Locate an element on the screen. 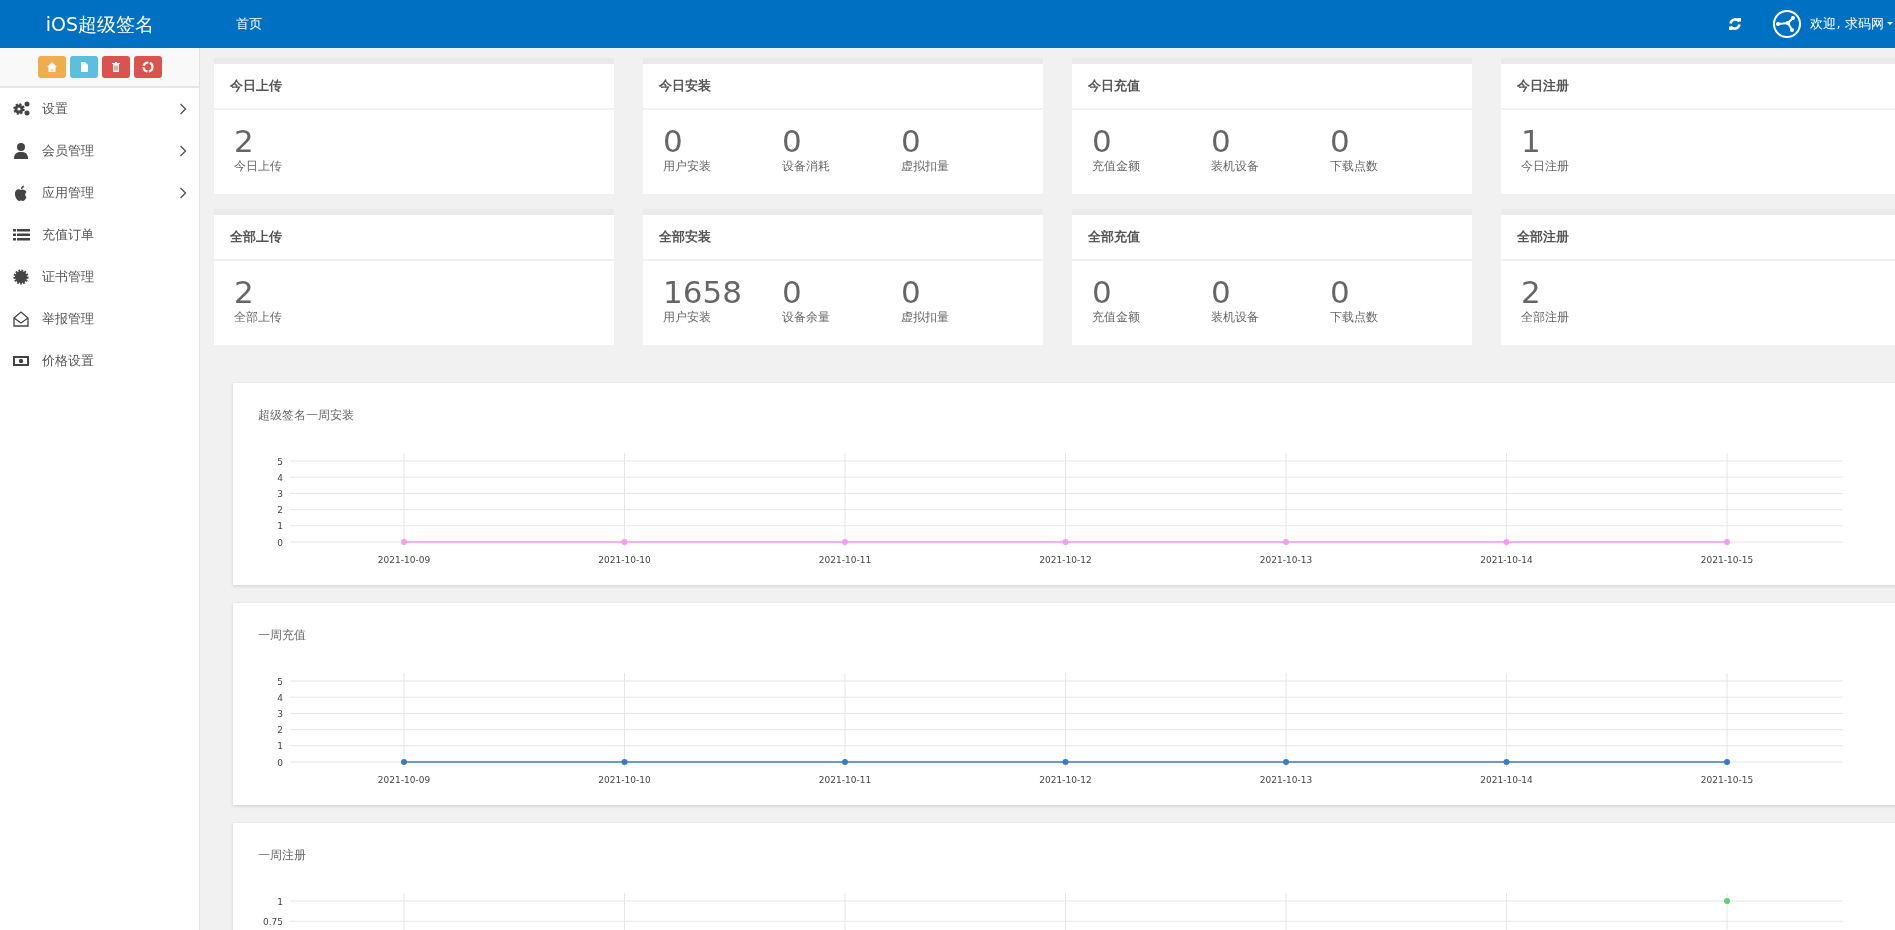  recycle-button is located at coordinates (147, 67).